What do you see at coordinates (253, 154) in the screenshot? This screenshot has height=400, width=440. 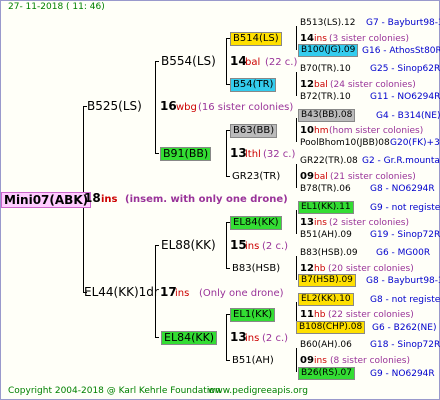 I see `g2-mark-b91: lthl` at bounding box center [253, 154].